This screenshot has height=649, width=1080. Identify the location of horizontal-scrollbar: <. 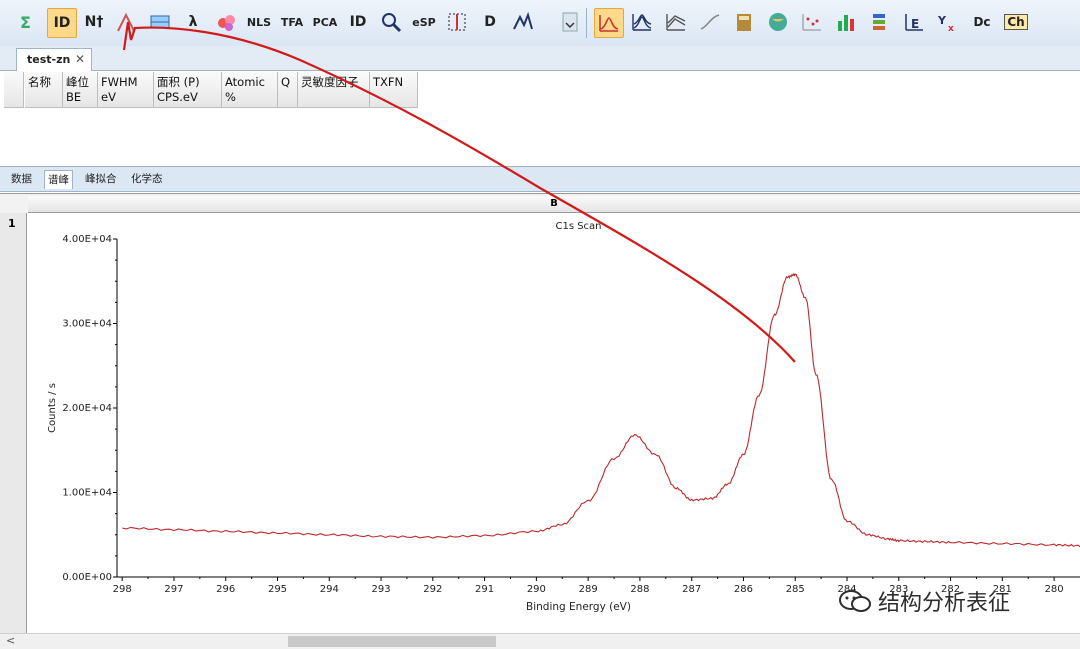
(540, 641).